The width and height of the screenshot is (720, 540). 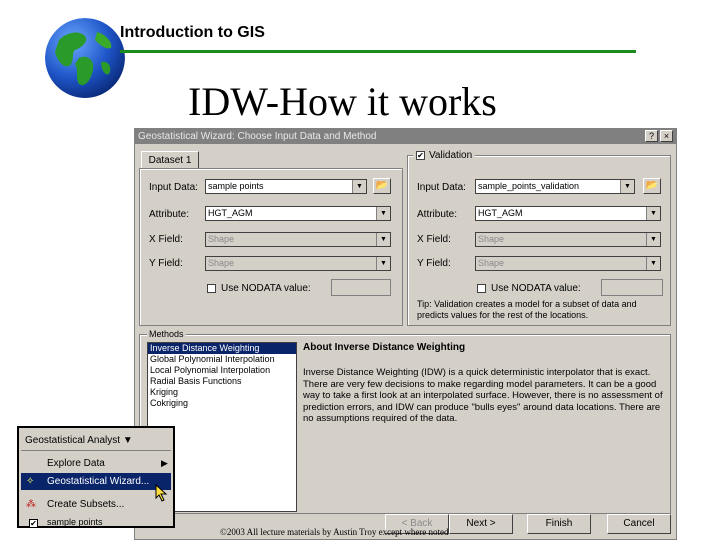 What do you see at coordinates (298, 239) in the screenshot?
I see `x-field-select: Shape ▼` at bounding box center [298, 239].